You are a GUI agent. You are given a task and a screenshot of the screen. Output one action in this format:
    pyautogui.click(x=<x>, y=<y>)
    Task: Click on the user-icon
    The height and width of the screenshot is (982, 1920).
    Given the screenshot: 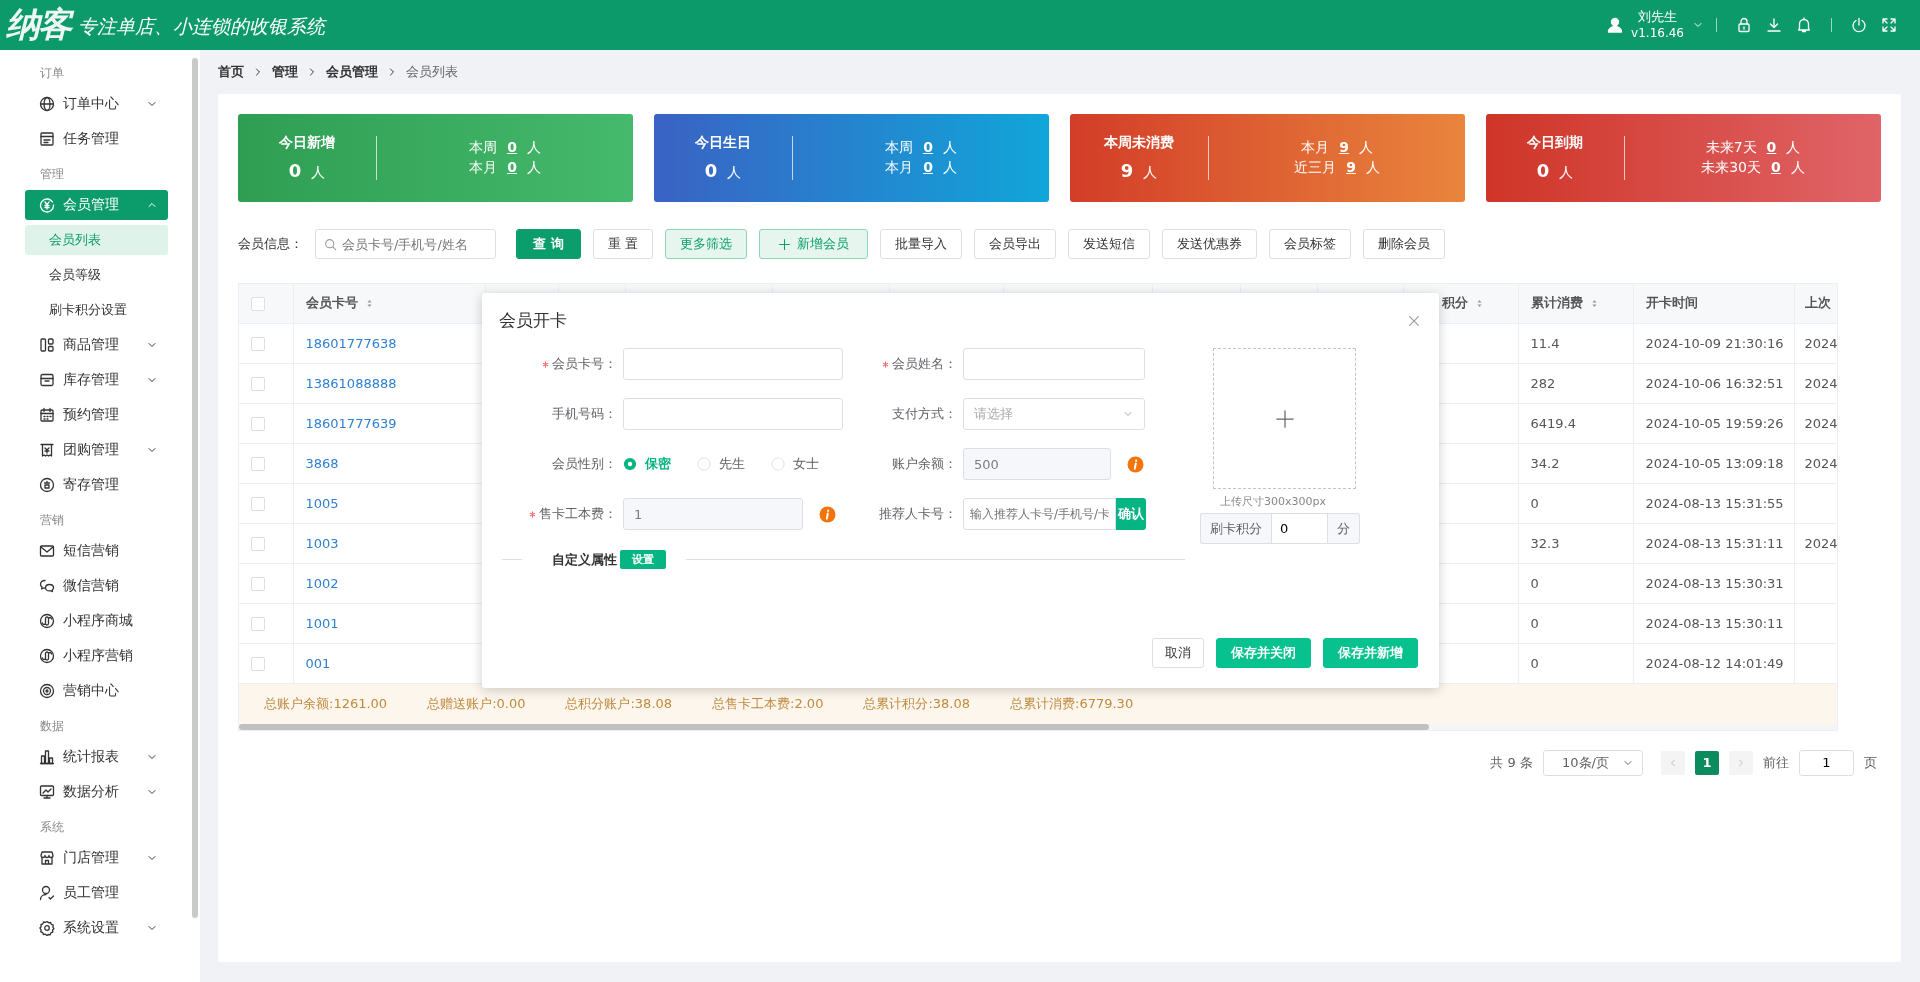 What is the action you would take?
    pyautogui.click(x=1615, y=25)
    